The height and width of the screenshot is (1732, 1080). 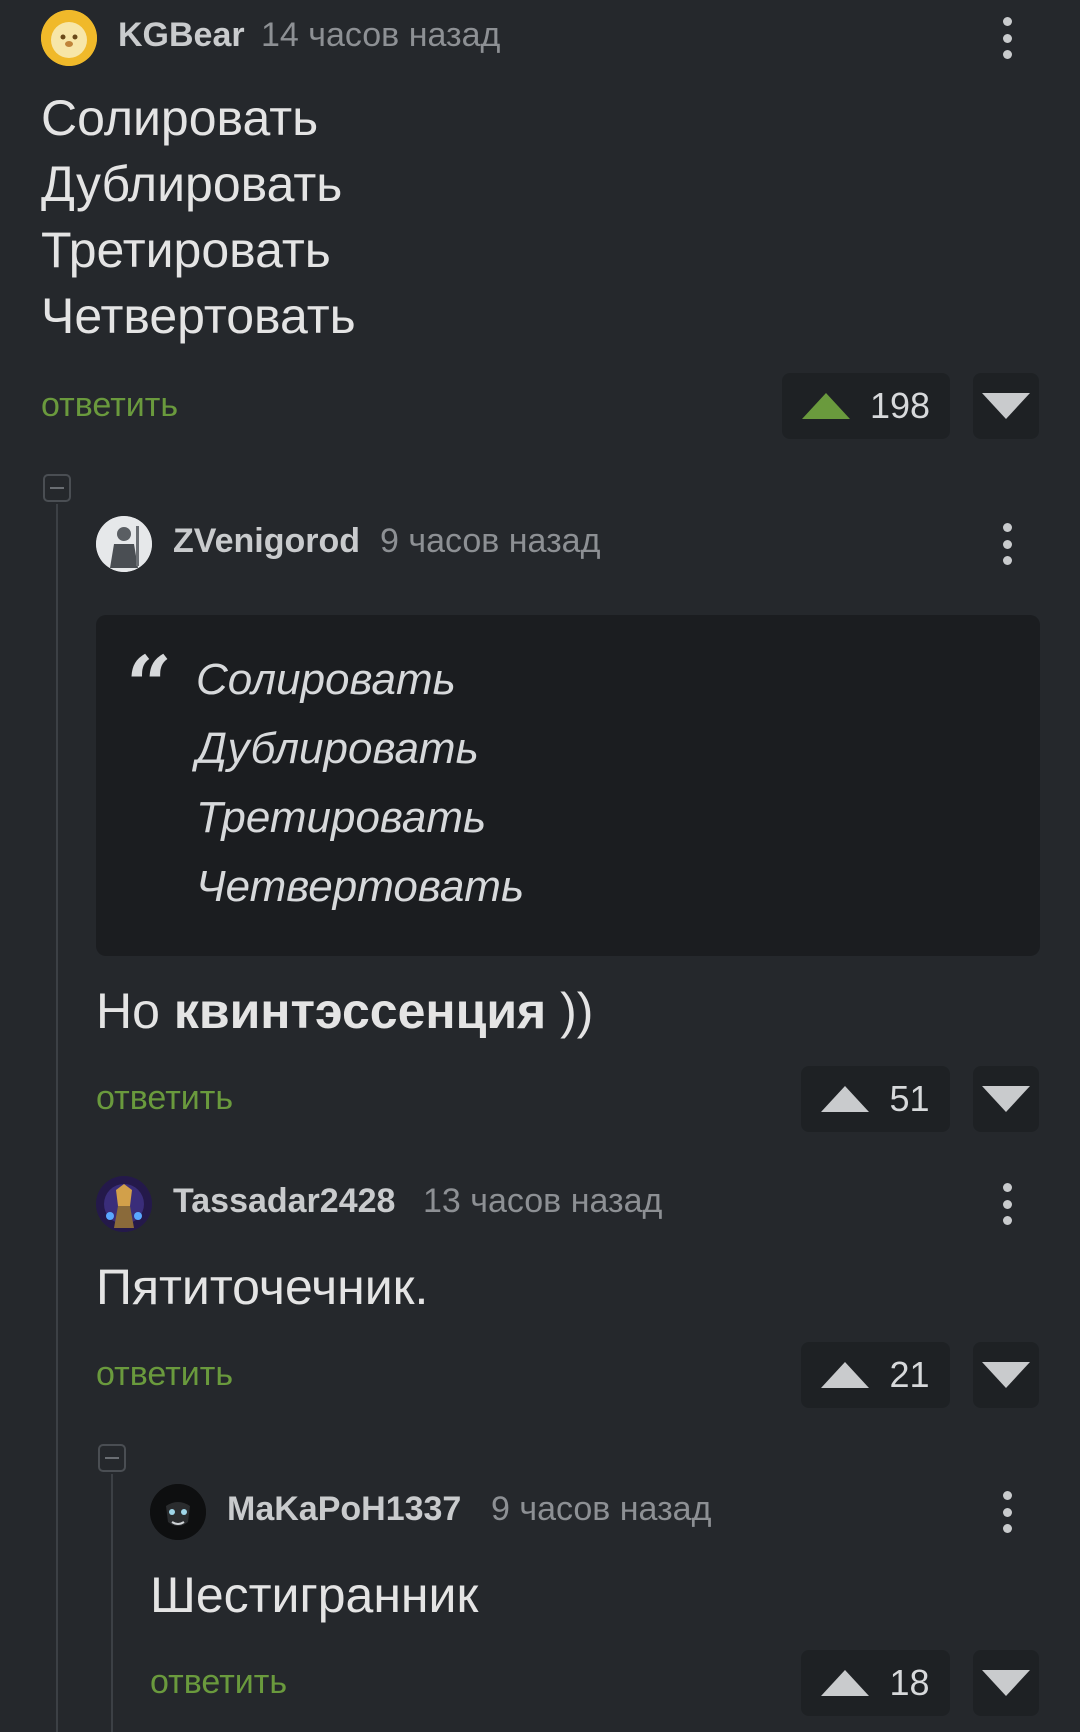 What do you see at coordinates (135, 1011) in the screenshot?
I see `comment-text-prefix: Но` at bounding box center [135, 1011].